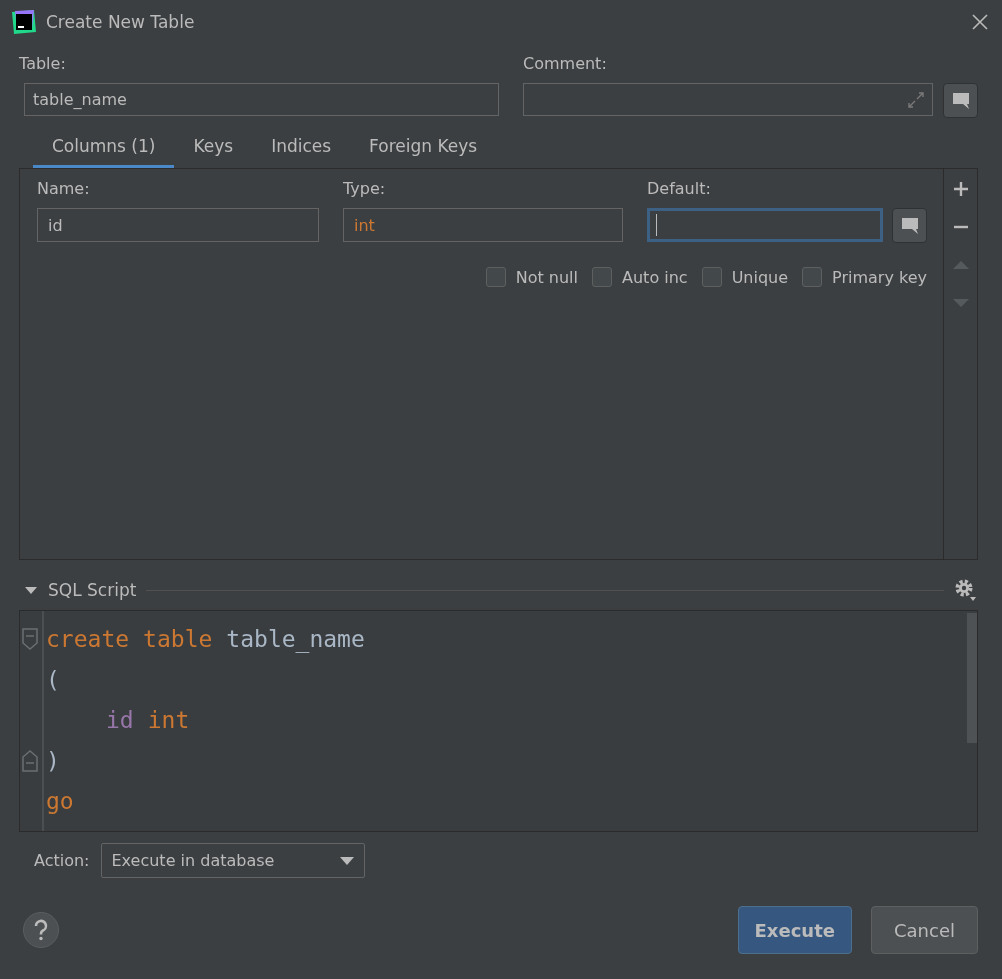  I want to click on action-label: Action:, so click(62, 860).